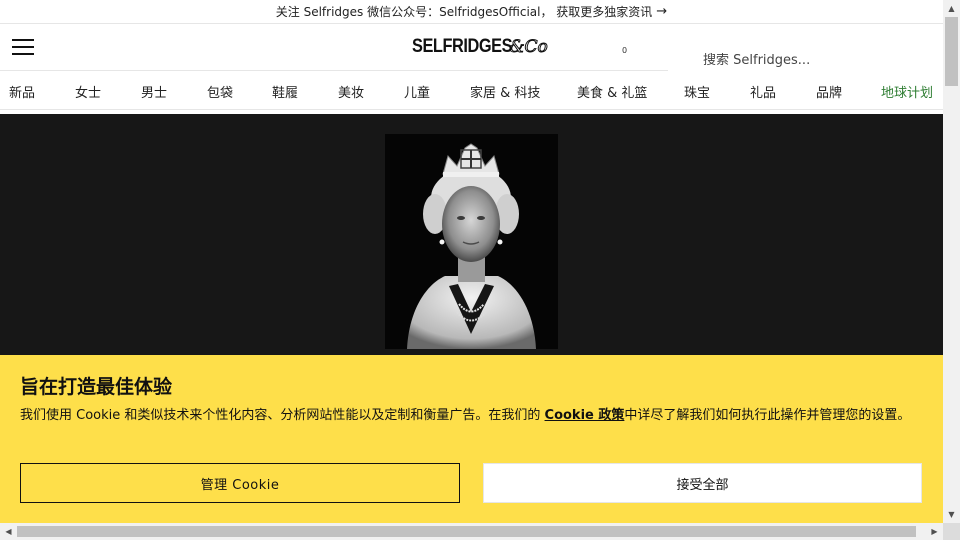 The height and width of the screenshot is (540, 960). Describe the element at coordinates (8, 531) in the screenshot. I see `scroll-left-icon: ◀` at that location.